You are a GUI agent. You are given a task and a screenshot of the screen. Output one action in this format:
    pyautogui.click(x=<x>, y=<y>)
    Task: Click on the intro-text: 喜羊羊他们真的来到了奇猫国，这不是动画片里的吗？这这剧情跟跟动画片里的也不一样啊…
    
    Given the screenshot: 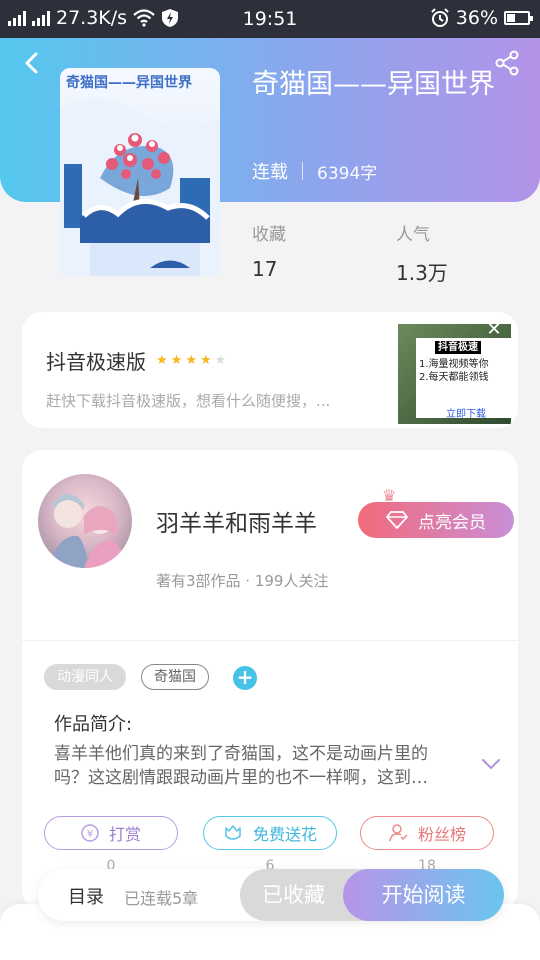 What is the action you would take?
    pyautogui.click(x=241, y=766)
    